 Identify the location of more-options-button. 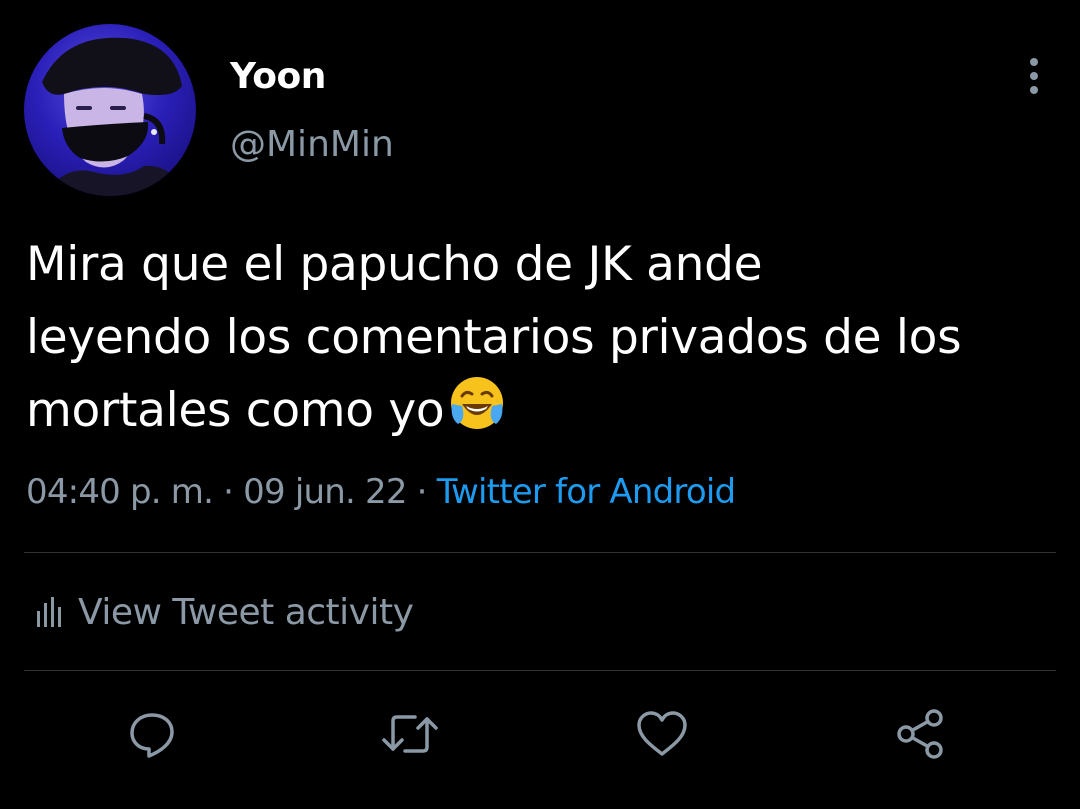
(1034, 76).